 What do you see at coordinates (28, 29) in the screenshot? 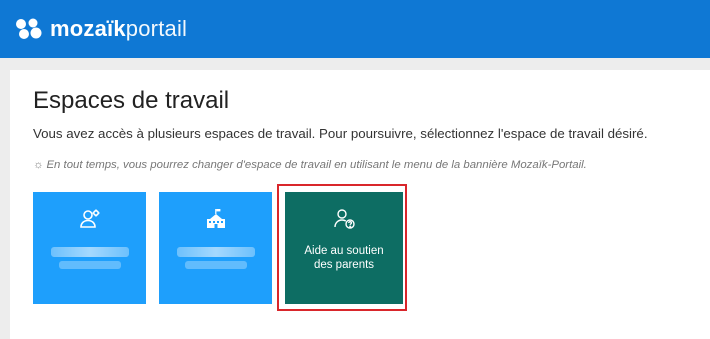
I see `mozaik-logo-icon` at bounding box center [28, 29].